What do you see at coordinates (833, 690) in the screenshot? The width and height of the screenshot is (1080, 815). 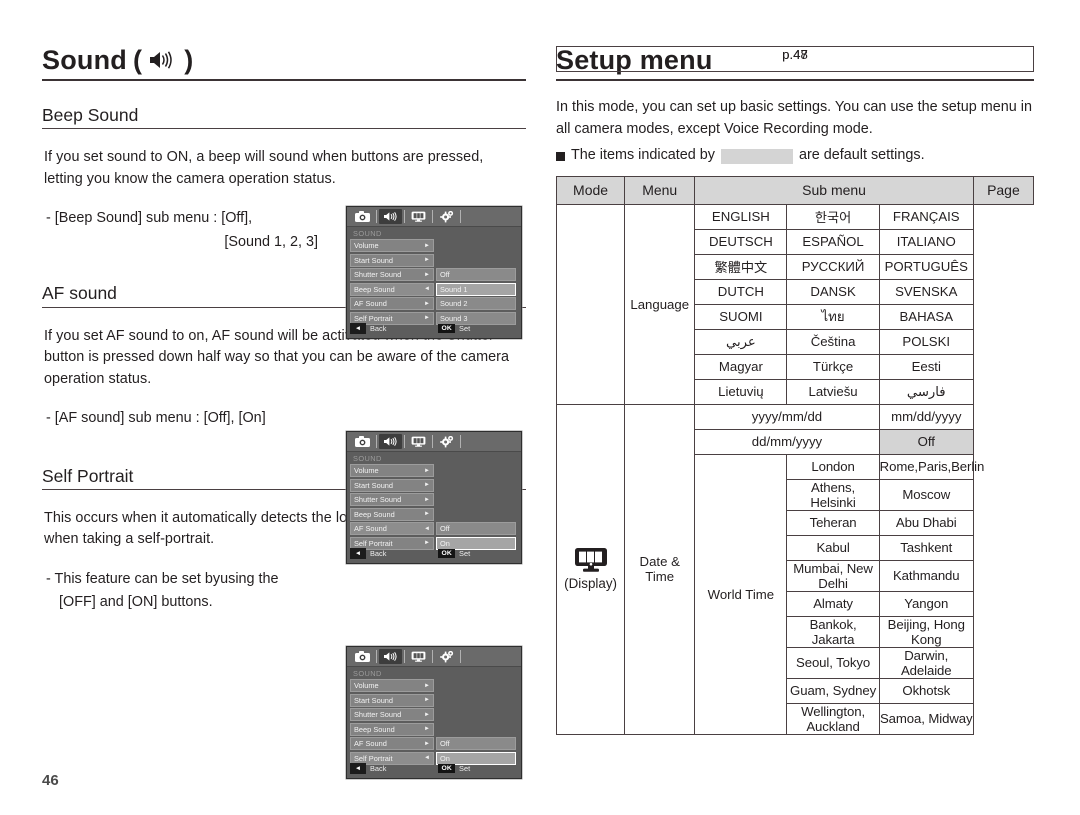 I see `world-time-option: Guam, Sydney` at bounding box center [833, 690].